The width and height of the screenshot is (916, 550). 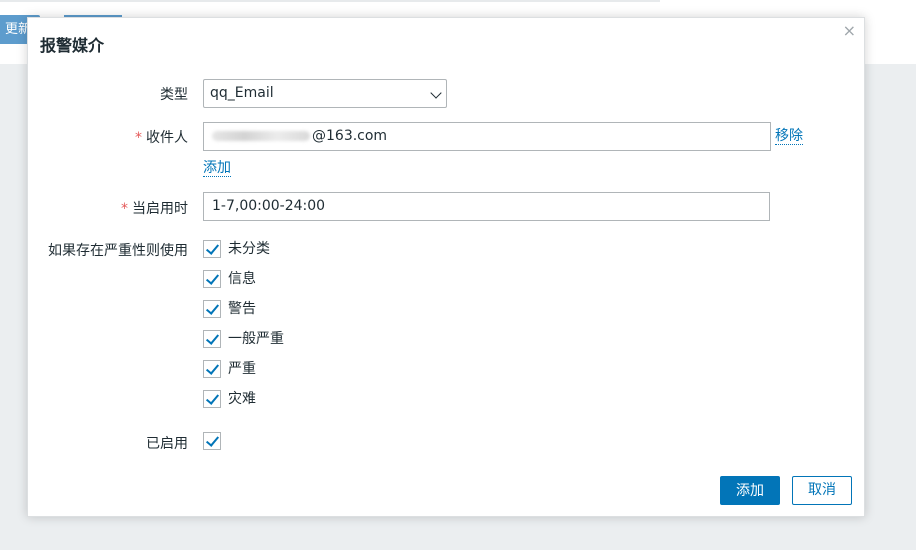 What do you see at coordinates (487, 136) in the screenshot?
I see `recipient-input: @163.com` at bounding box center [487, 136].